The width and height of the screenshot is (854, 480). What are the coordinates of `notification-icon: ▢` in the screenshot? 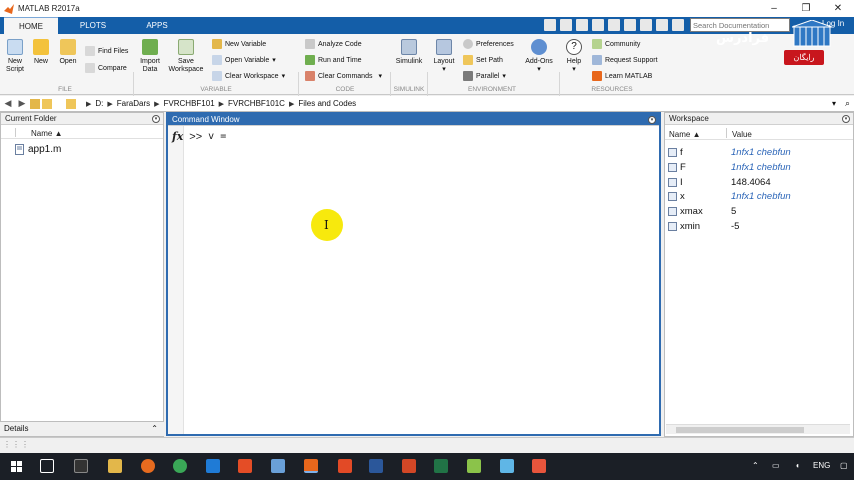 It's located at (844, 465).